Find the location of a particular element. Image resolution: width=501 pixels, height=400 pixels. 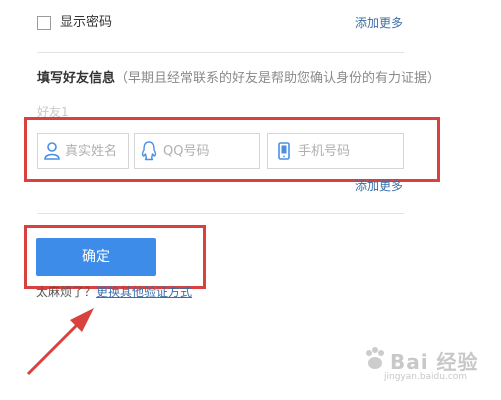

show-password-label: 显示密码 is located at coordinates (86, 23).